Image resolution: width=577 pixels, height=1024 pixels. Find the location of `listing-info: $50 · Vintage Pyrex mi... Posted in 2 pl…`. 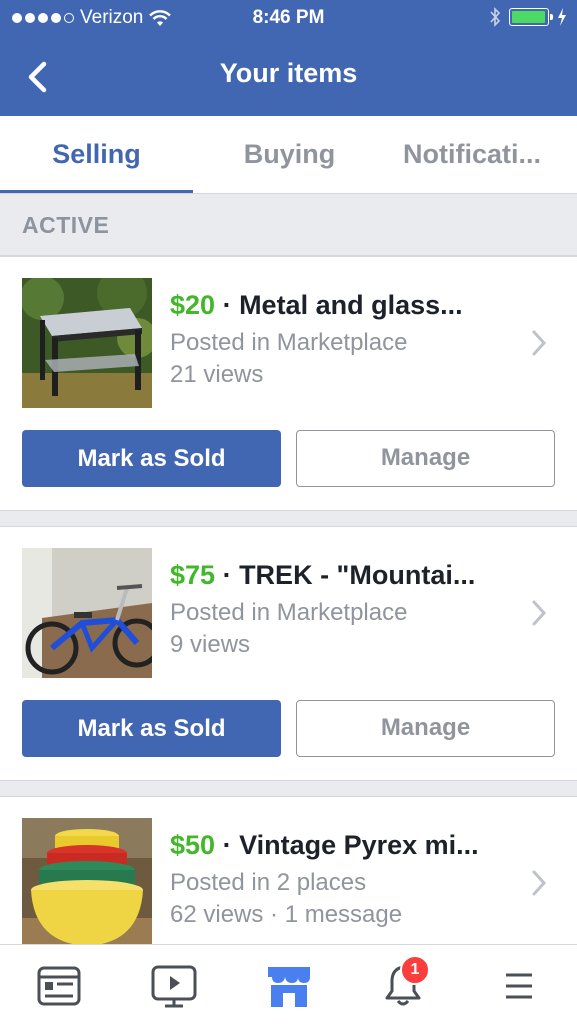

listing-info: $50 · Vintage Pyrex mi... Posted in 2 pl… is located at coordinates (348, 879).